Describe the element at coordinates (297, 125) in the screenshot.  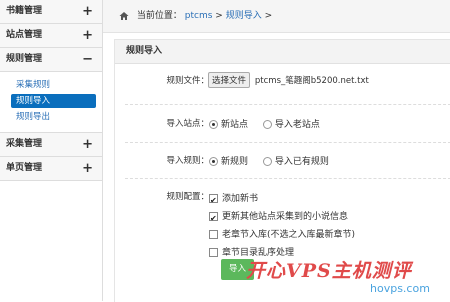
I see `site-option-existing: 导入老站点` at that location.